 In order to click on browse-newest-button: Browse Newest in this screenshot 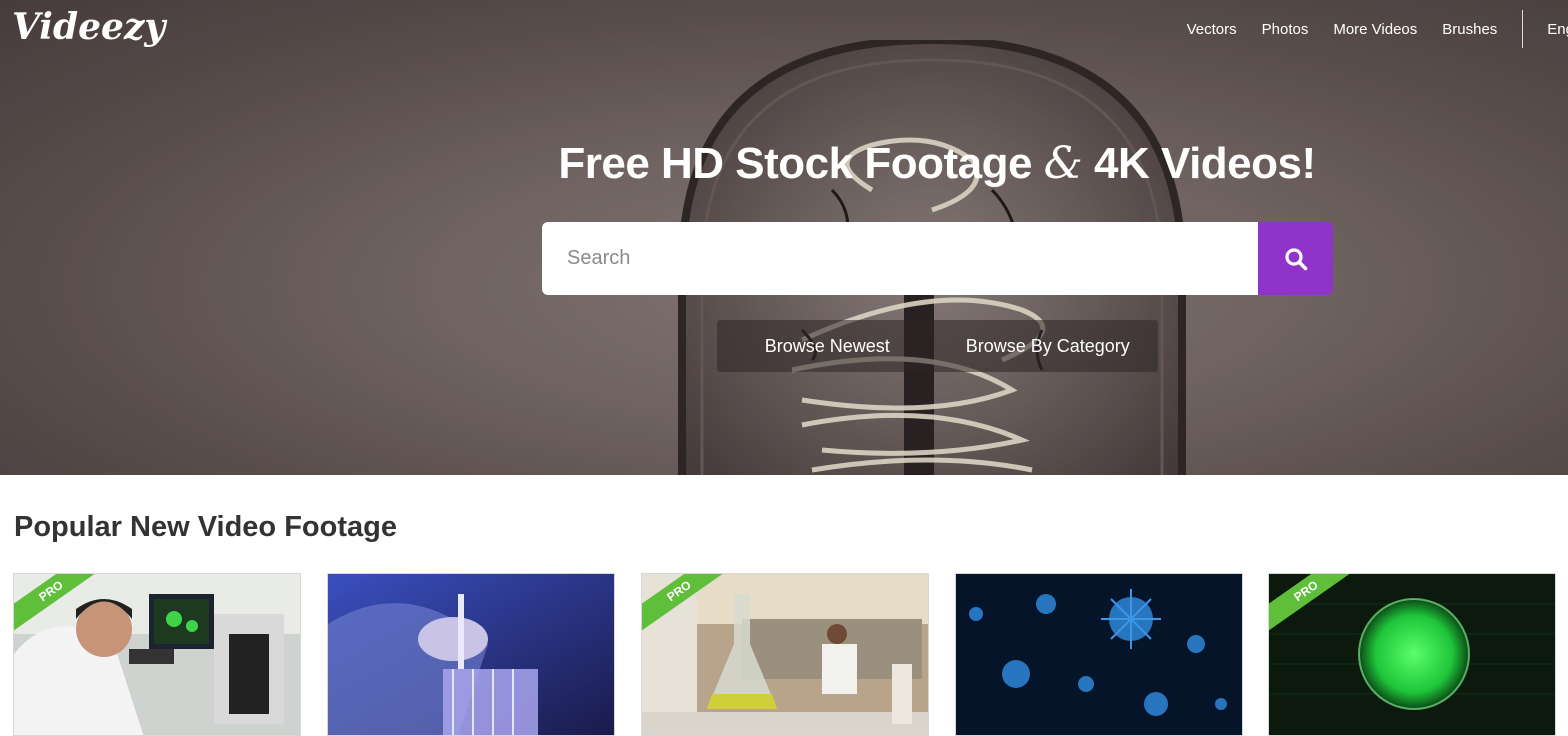, I will do `click(827, 346)`.